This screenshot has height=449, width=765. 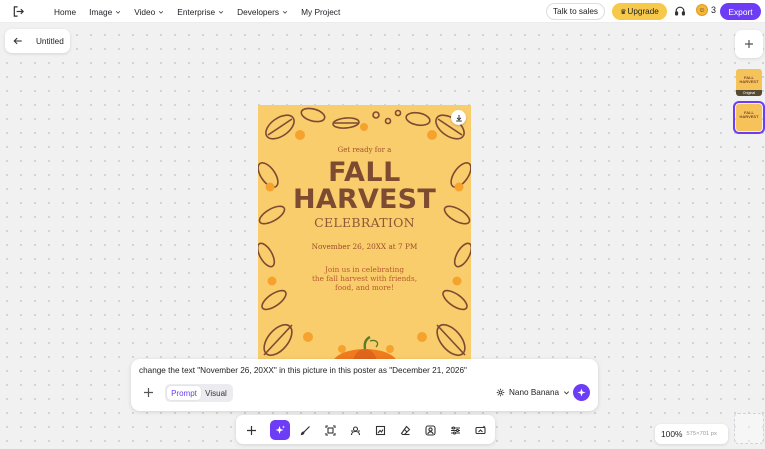 I want to click on nav-image-label: Image, so click(x=101, y=11).